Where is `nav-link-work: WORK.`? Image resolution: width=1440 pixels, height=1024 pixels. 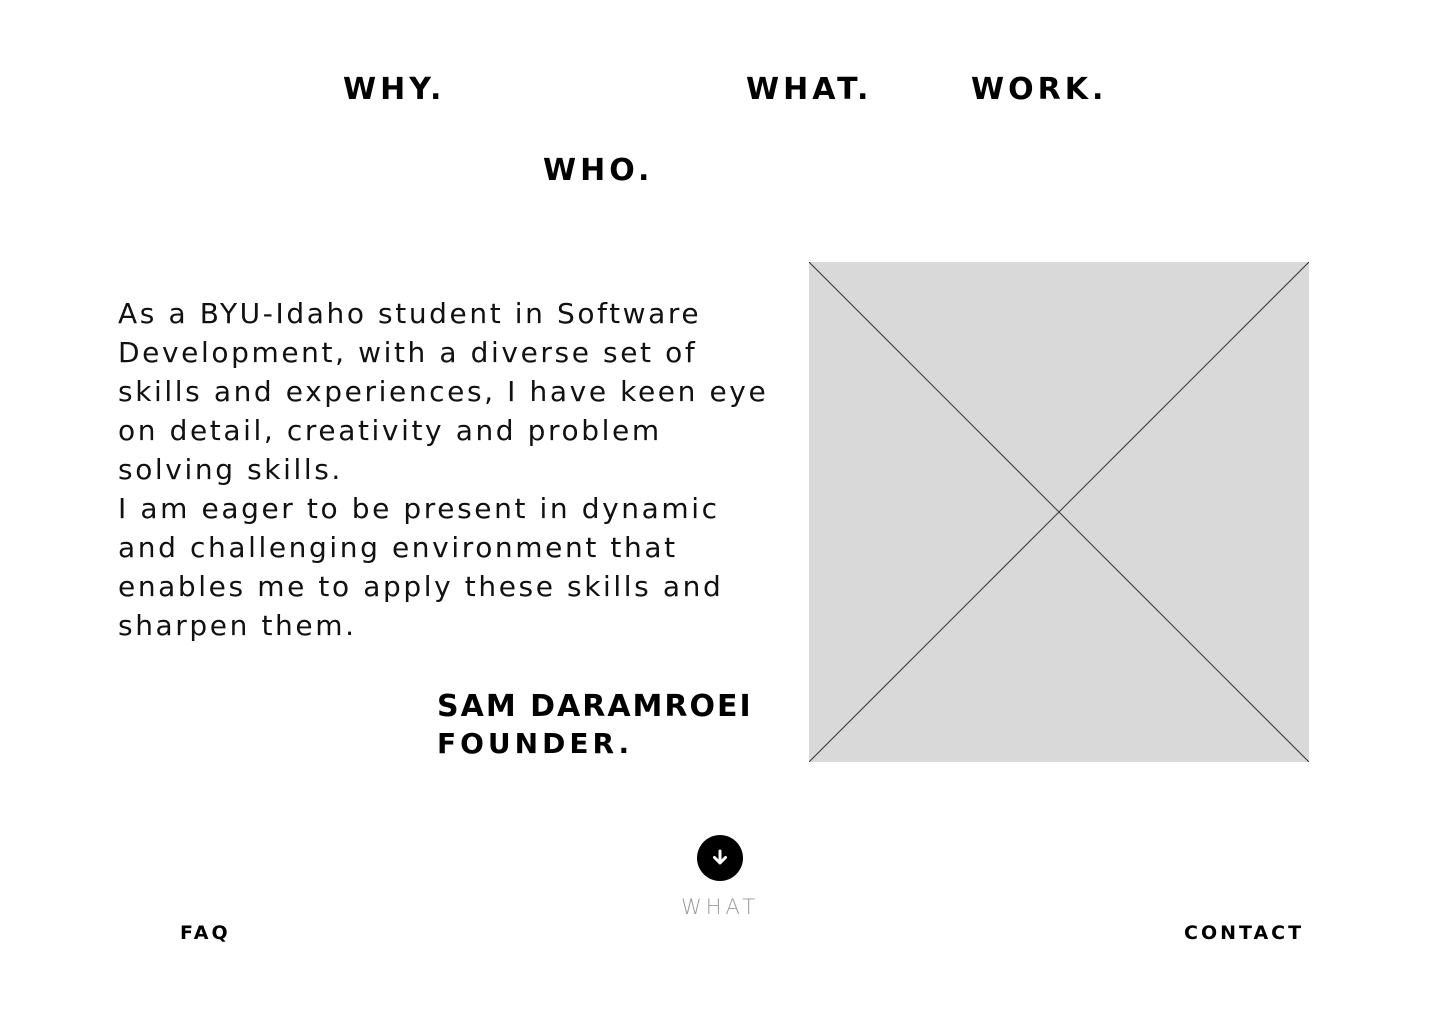
nav-link-work: WORK. is located at coordinates (1039, 90).